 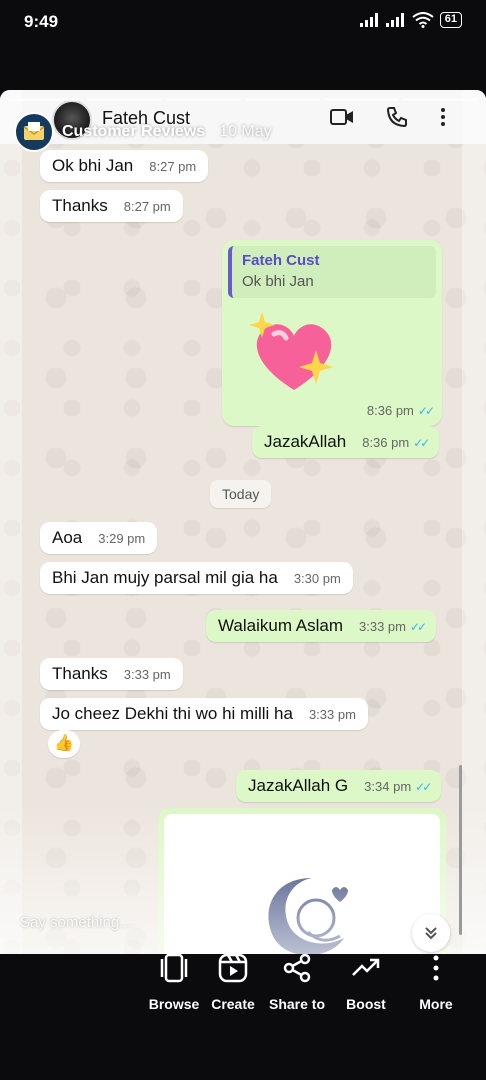 I want to click on message-bubble: Aoa 3:29 pm, so click(x=99, y=538).